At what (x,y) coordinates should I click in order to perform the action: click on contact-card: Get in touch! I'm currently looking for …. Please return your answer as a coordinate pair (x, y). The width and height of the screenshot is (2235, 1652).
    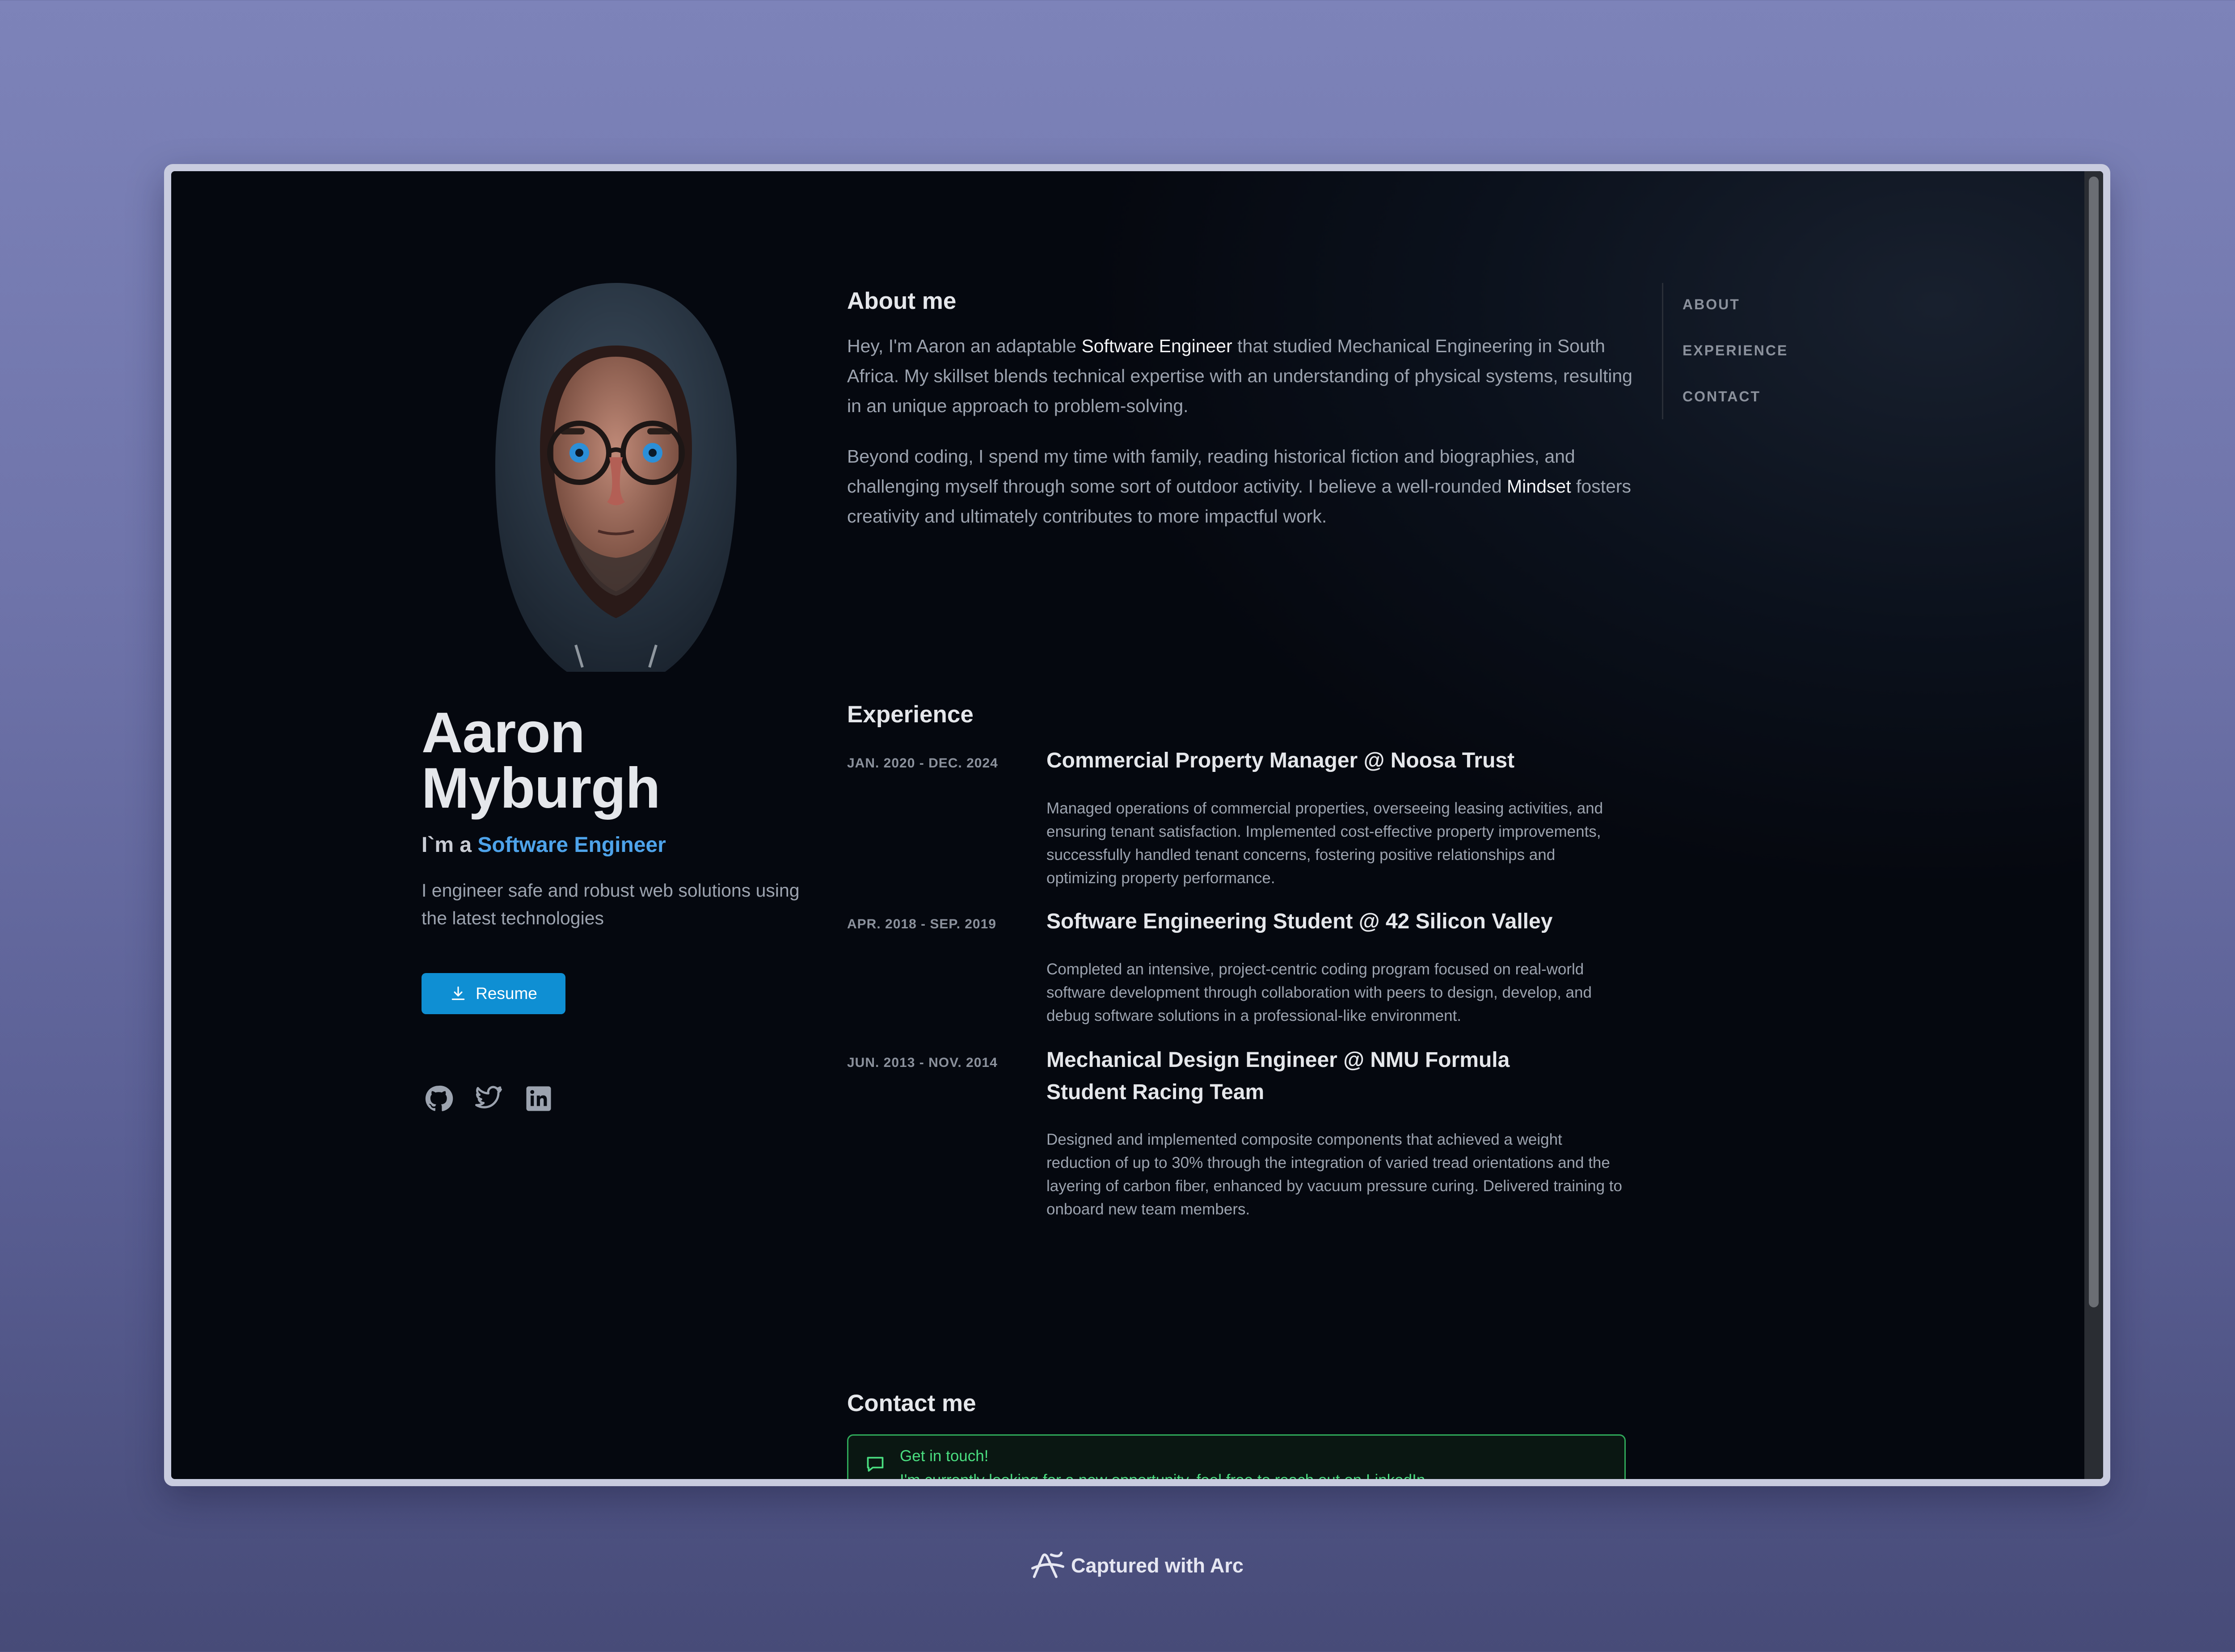
    Looking at the image, I should click on (1236, 1456).